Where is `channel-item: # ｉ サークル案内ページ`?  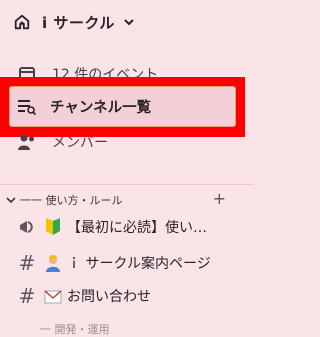 channel-item: # ｉ サークル案内ページ is located at coordinates (127, 263).